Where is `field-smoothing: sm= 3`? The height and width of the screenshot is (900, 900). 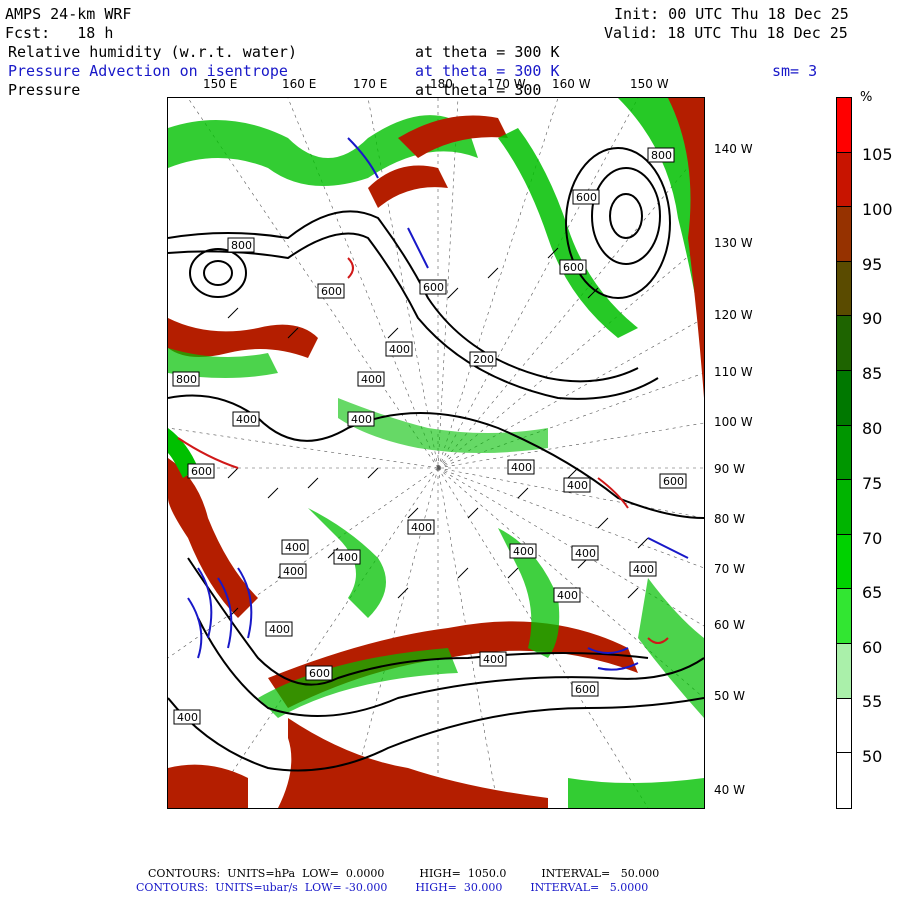 field-smoothing: sm= 3 is located at coordinates (795, 71).